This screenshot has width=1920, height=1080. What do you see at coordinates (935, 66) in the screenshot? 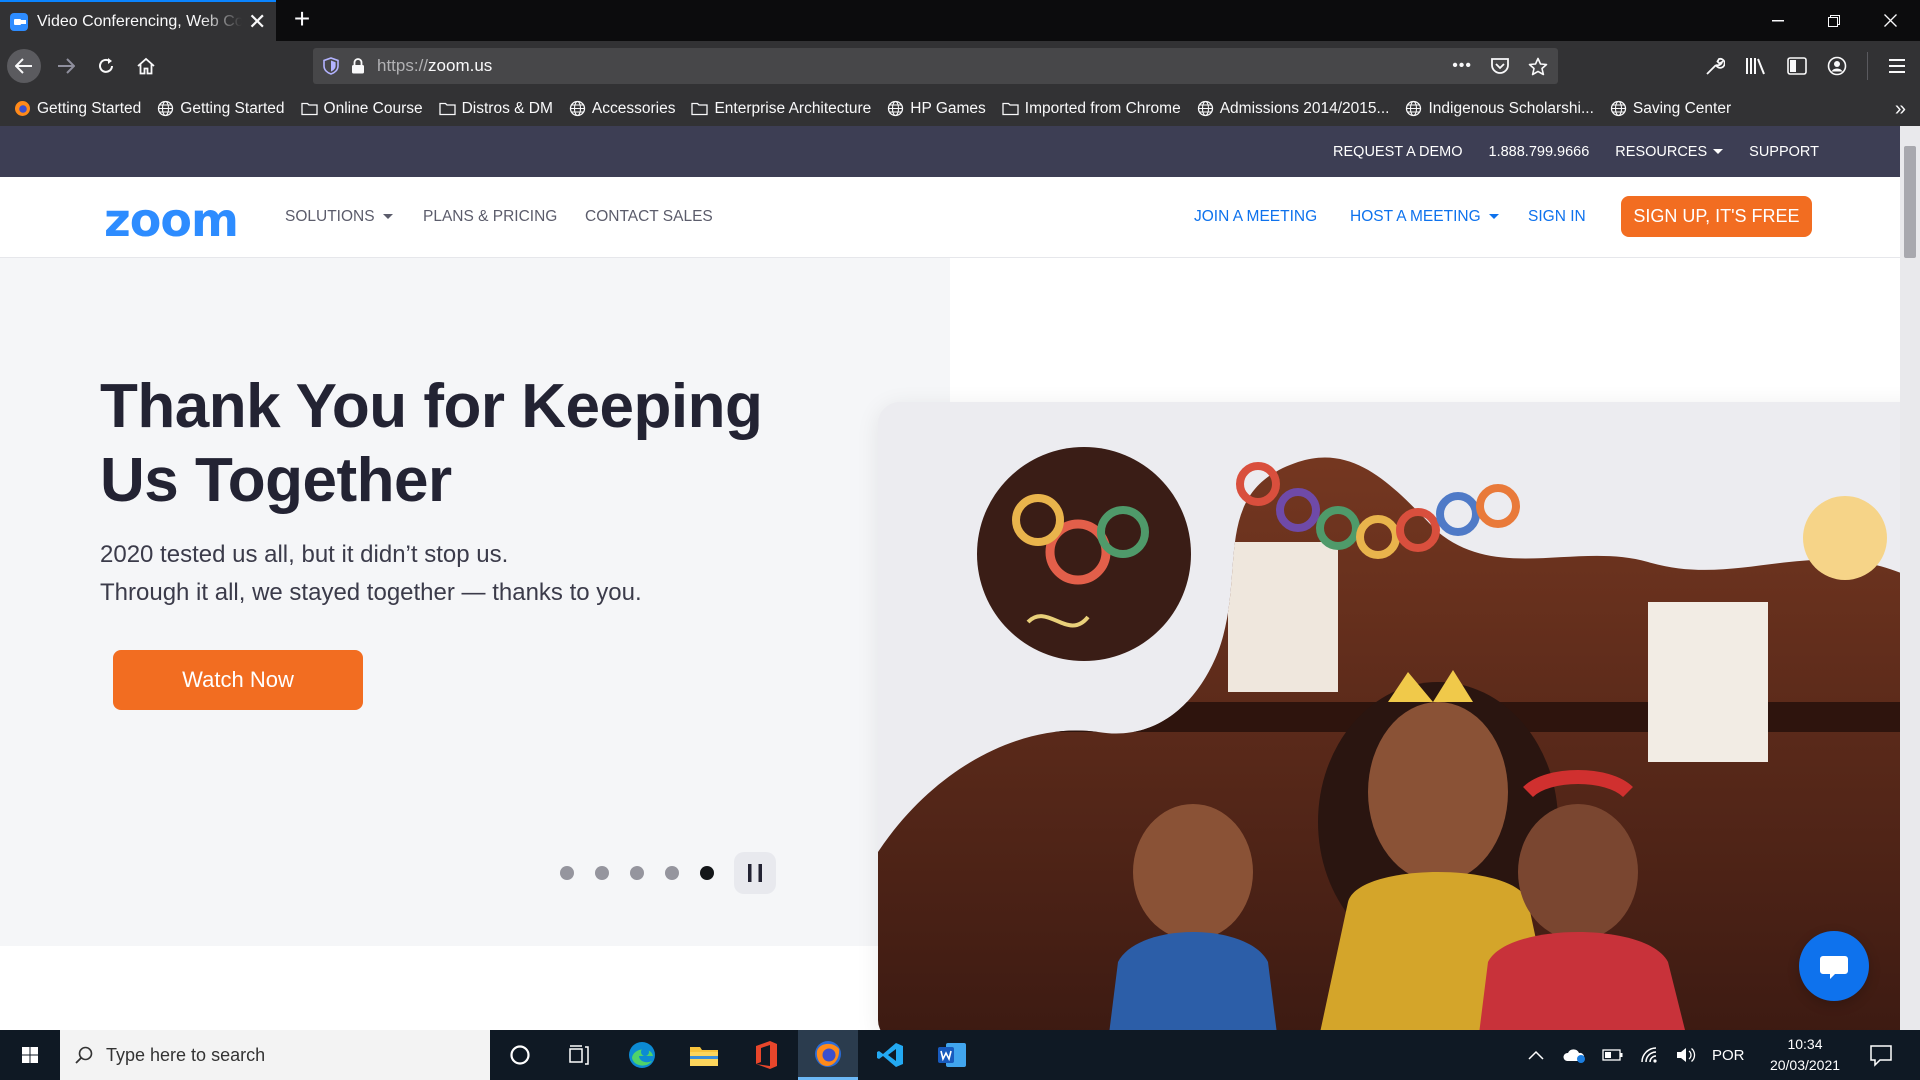
I see `address-bar: https://zoom.us •••` at bounding box center [935, 66].